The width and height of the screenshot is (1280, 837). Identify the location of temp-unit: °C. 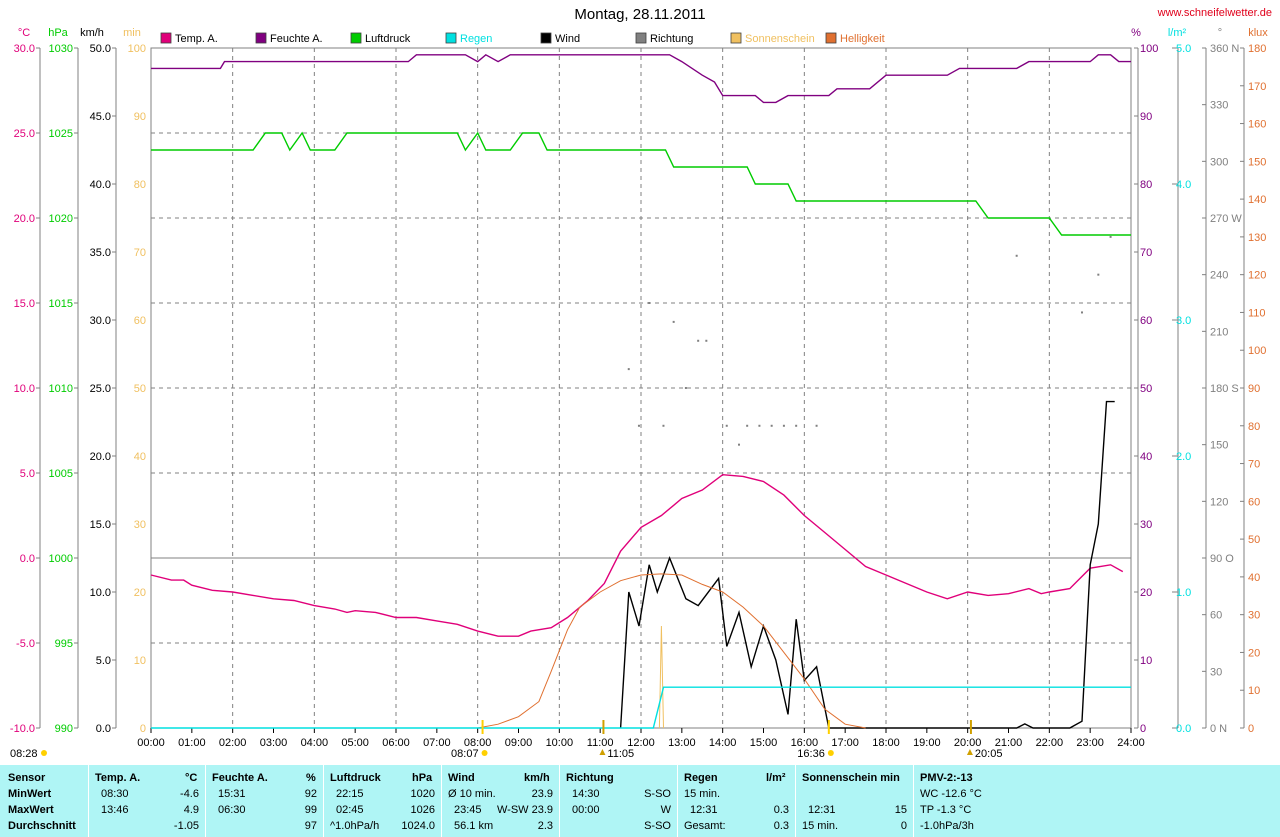
(191, 778).